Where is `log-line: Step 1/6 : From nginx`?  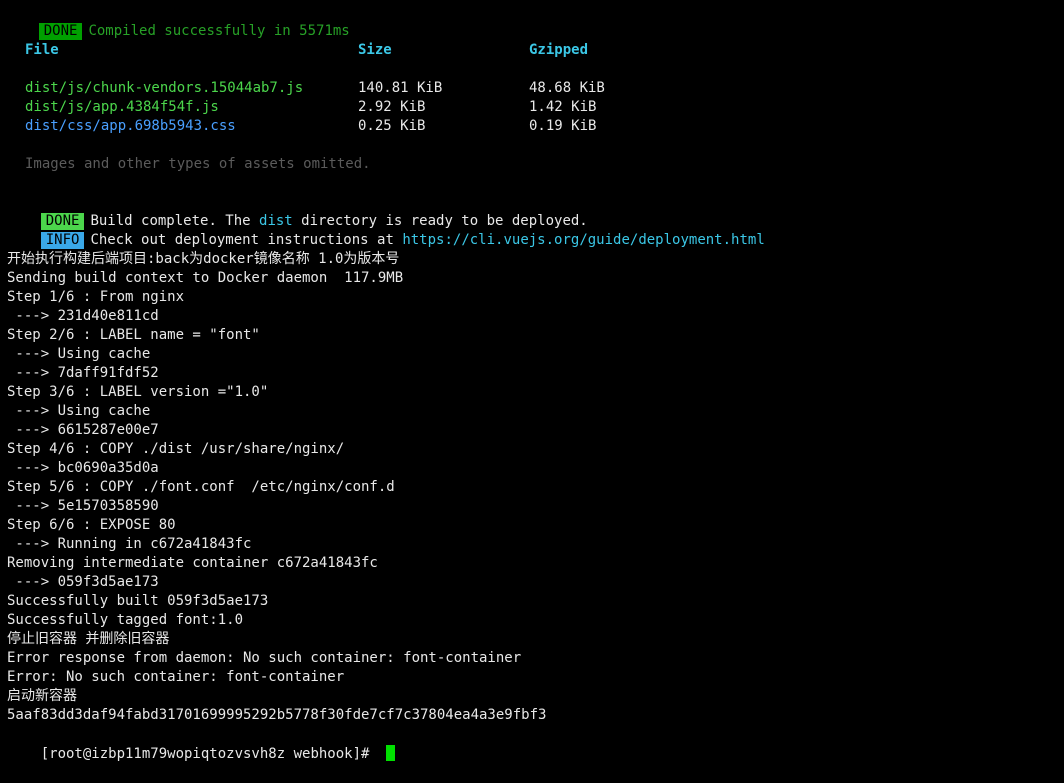
log-line: Step 1/6 : From nginx is located at coordinates (96, 297).